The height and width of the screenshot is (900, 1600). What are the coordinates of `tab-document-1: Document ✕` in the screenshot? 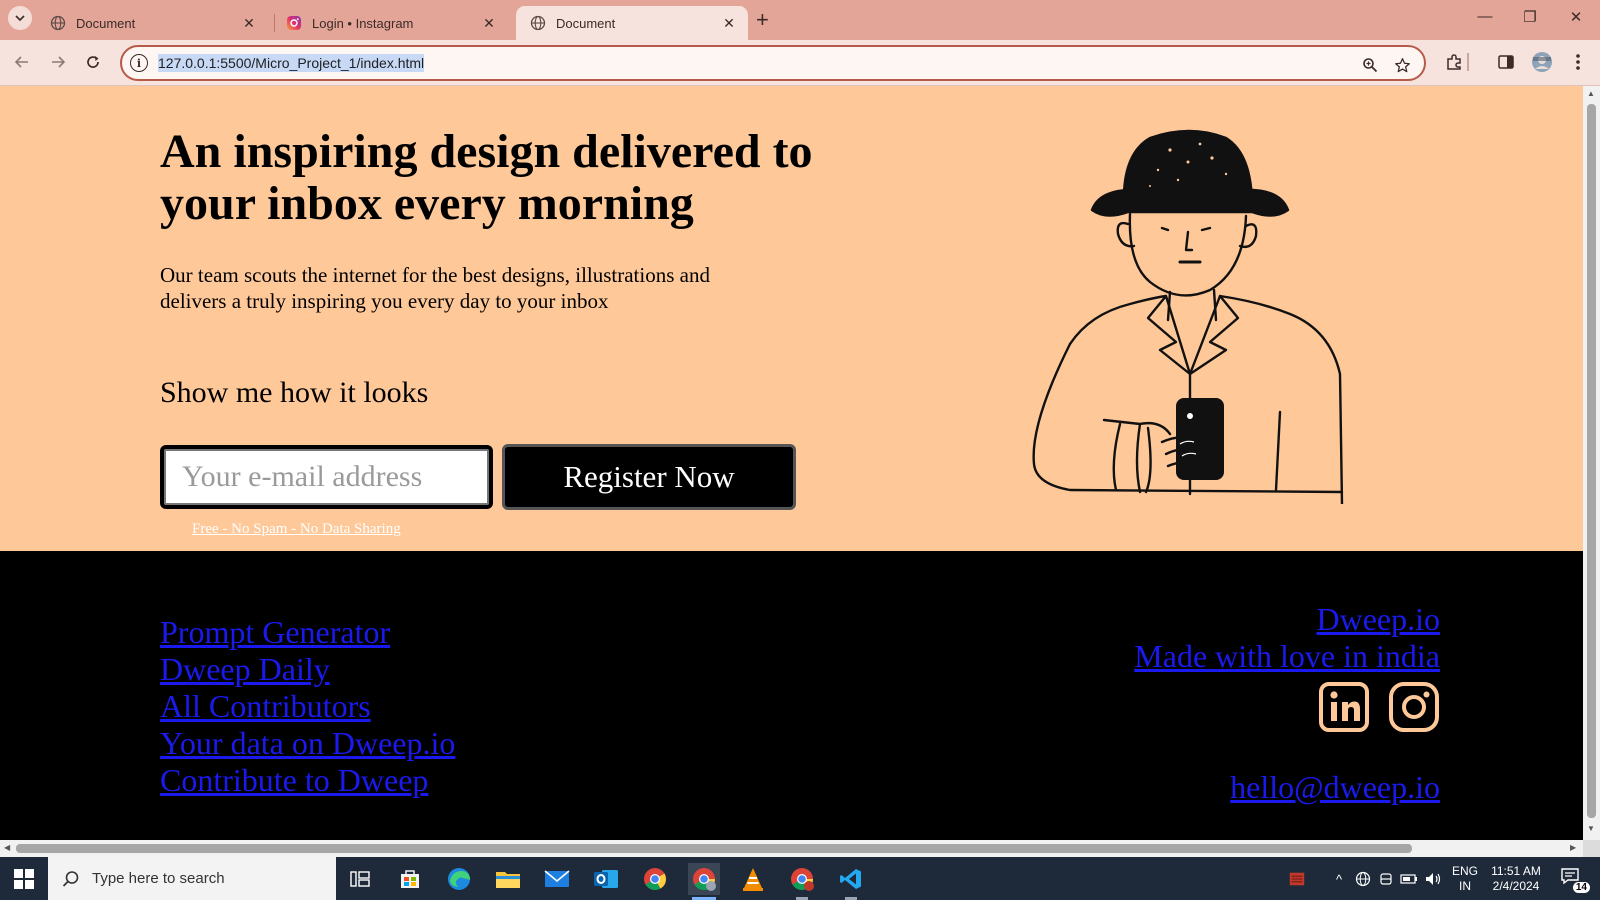 It's located at (152, 23).